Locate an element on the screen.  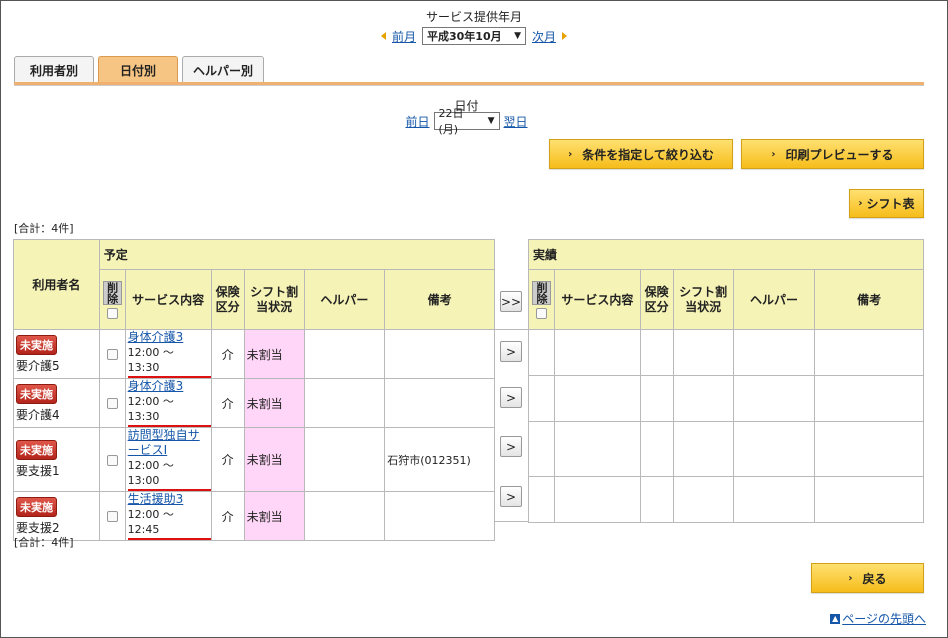
month-title: サービス提供年月 is located at coordinates (473, 17).